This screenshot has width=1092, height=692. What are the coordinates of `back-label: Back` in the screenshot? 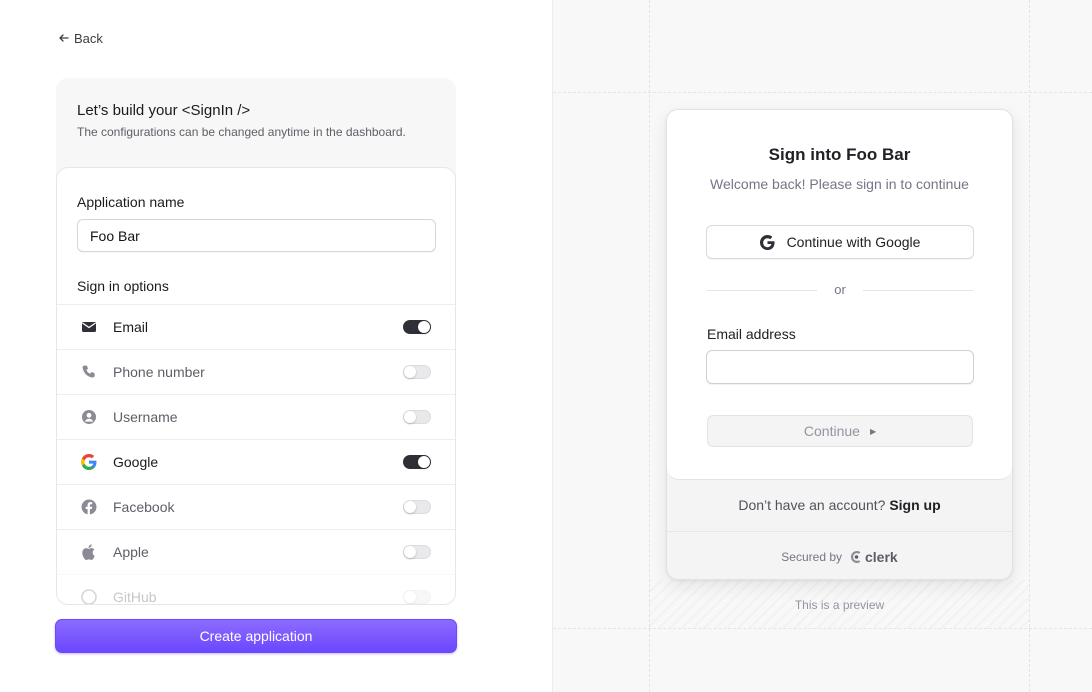 It's located at (88, 38).